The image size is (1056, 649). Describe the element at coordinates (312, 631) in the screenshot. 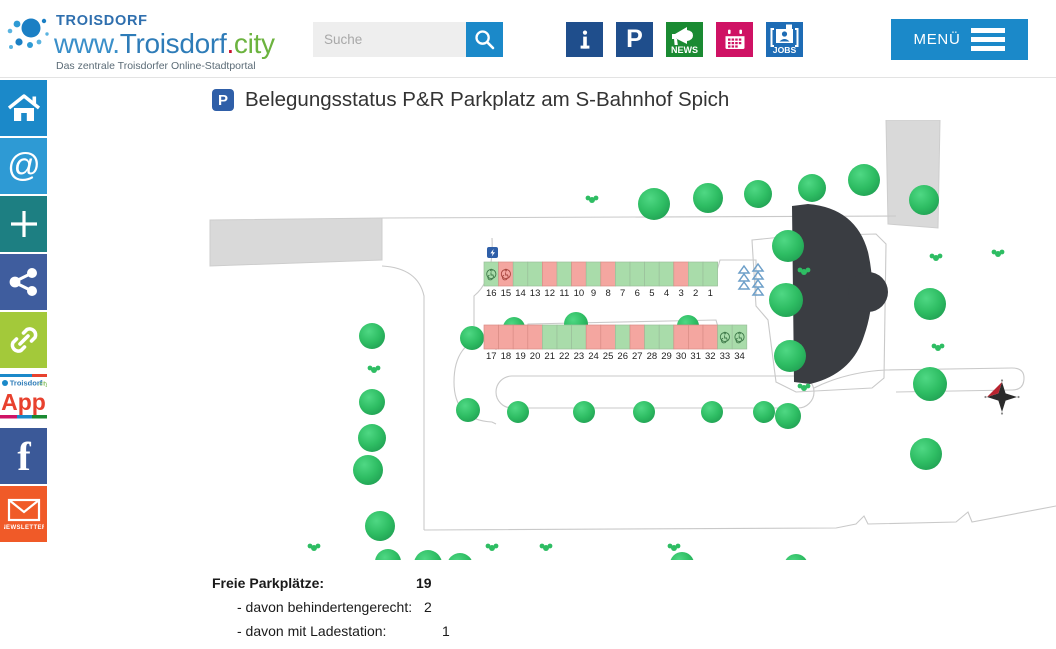

I see `stat-charging-label: - davon mit Ladestation:` at that location.